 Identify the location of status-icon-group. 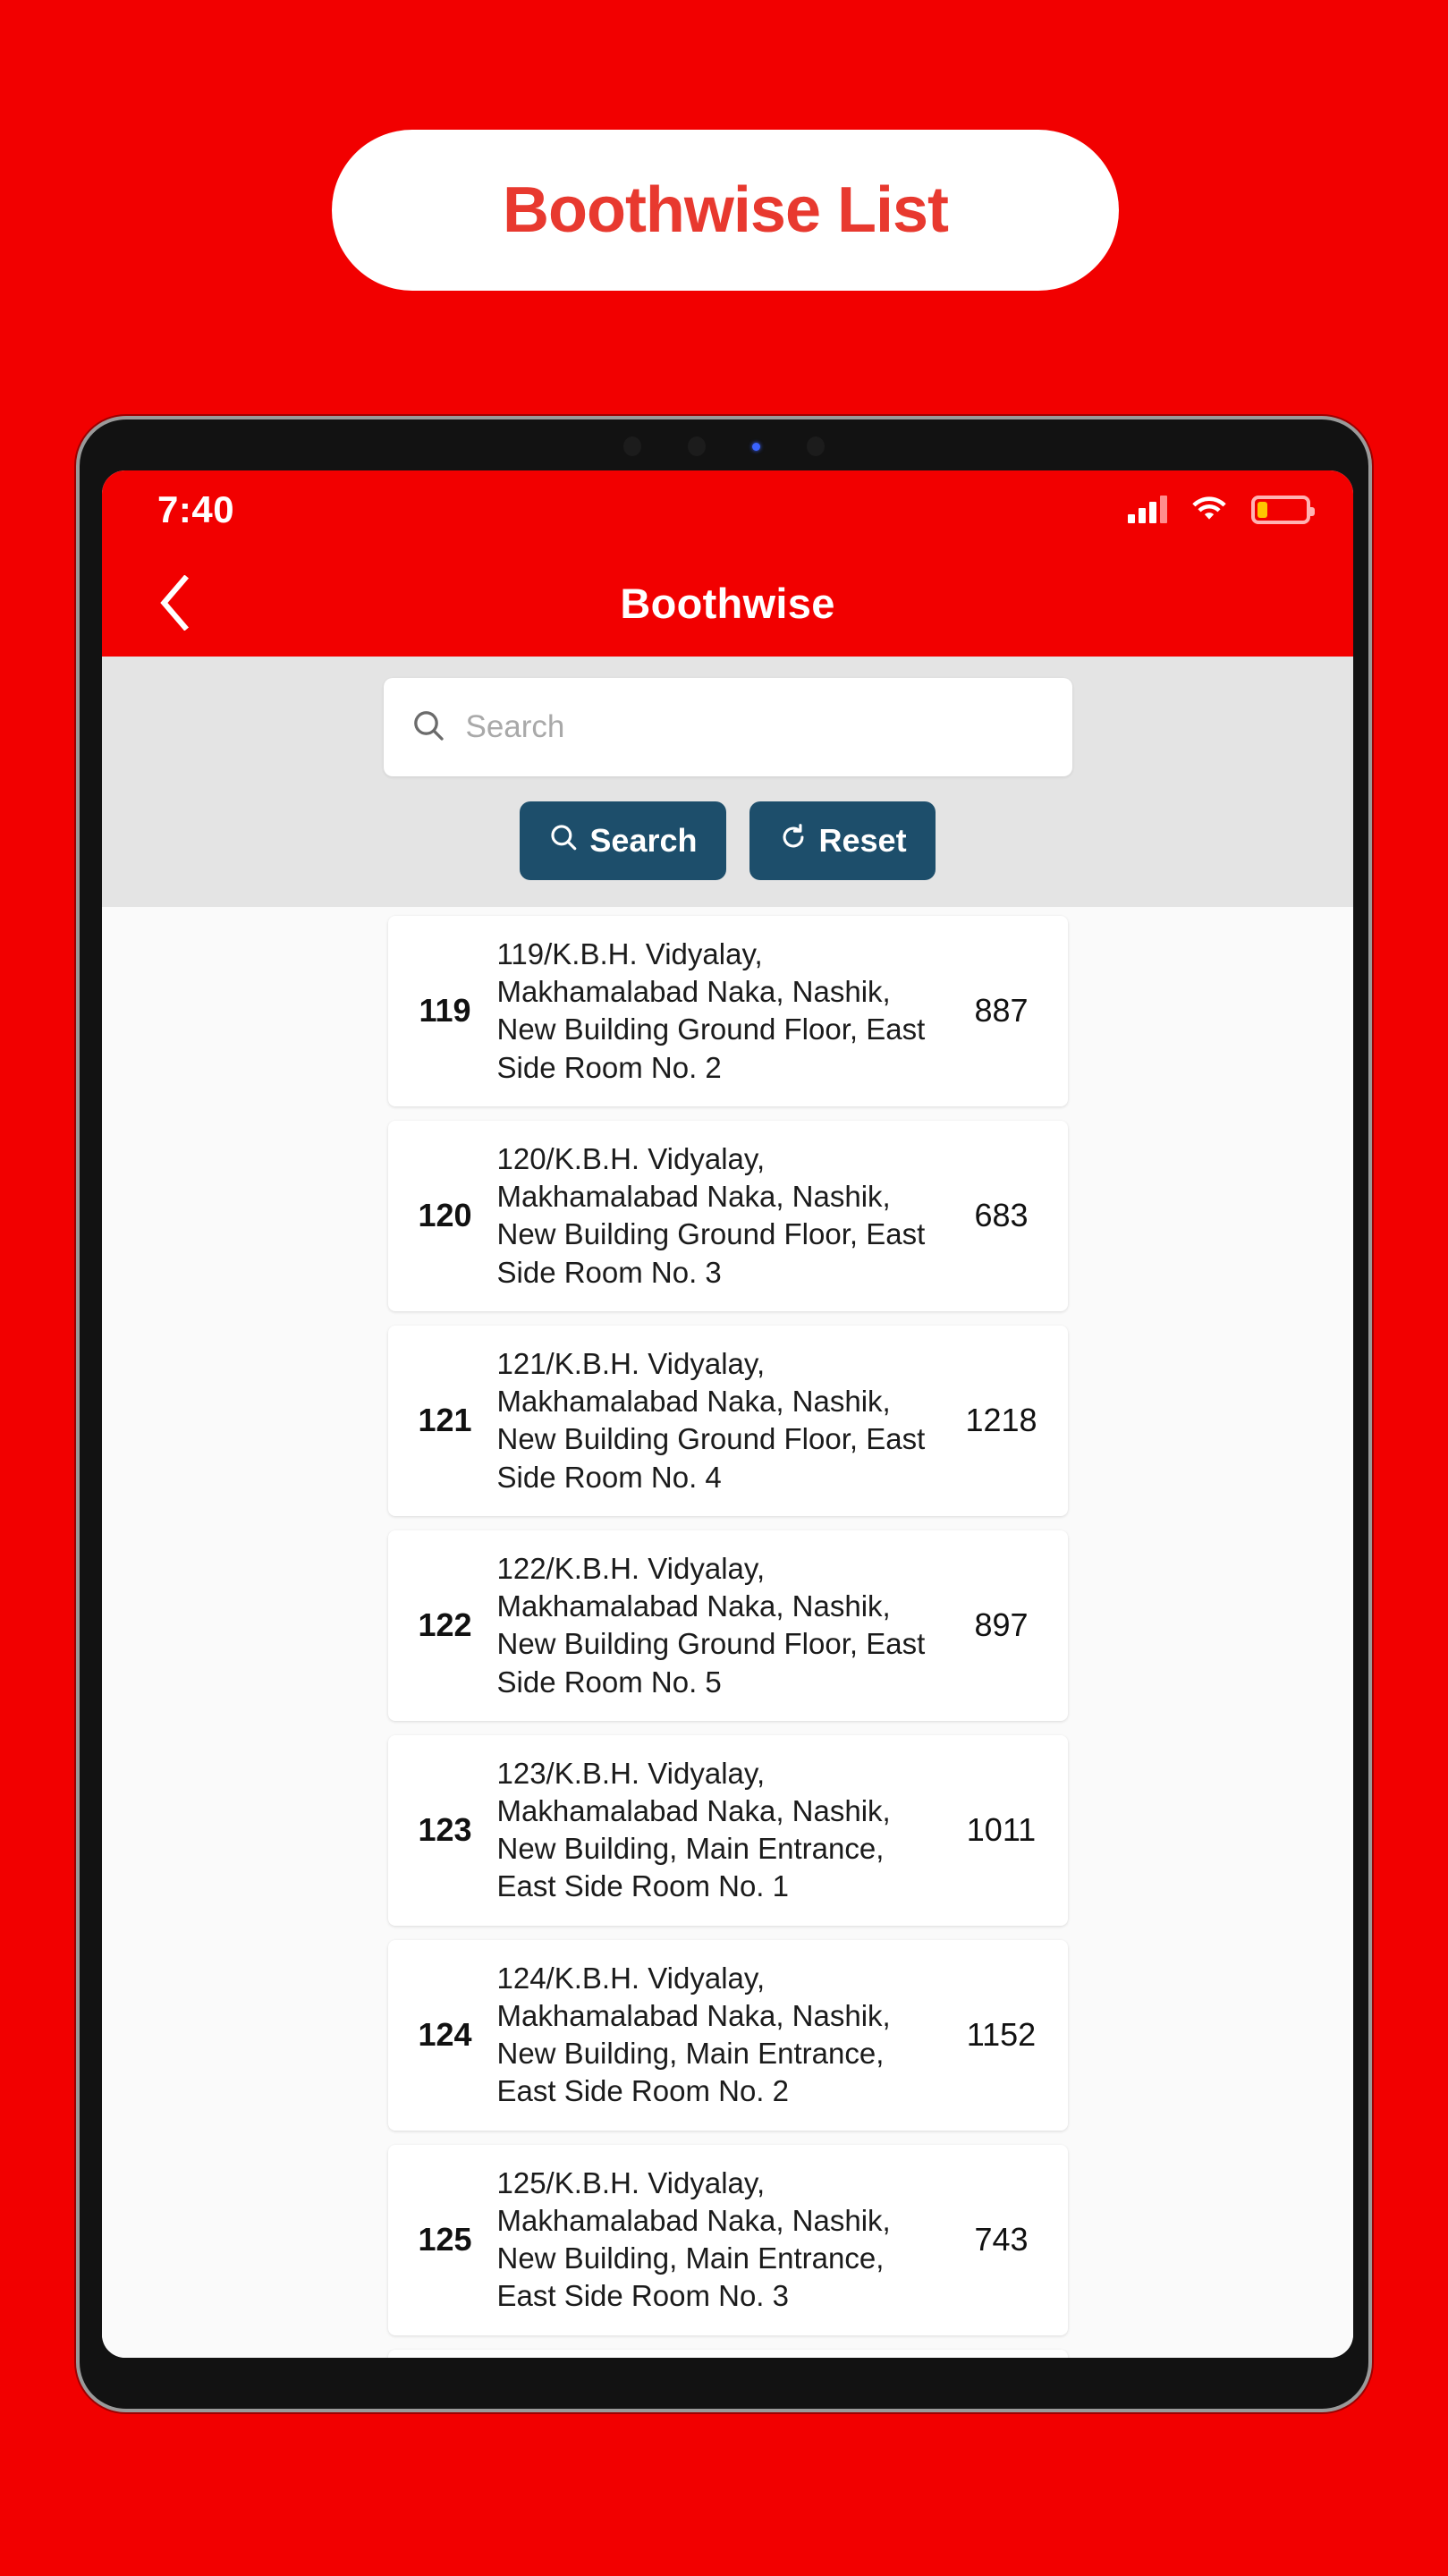
(1221, 510).